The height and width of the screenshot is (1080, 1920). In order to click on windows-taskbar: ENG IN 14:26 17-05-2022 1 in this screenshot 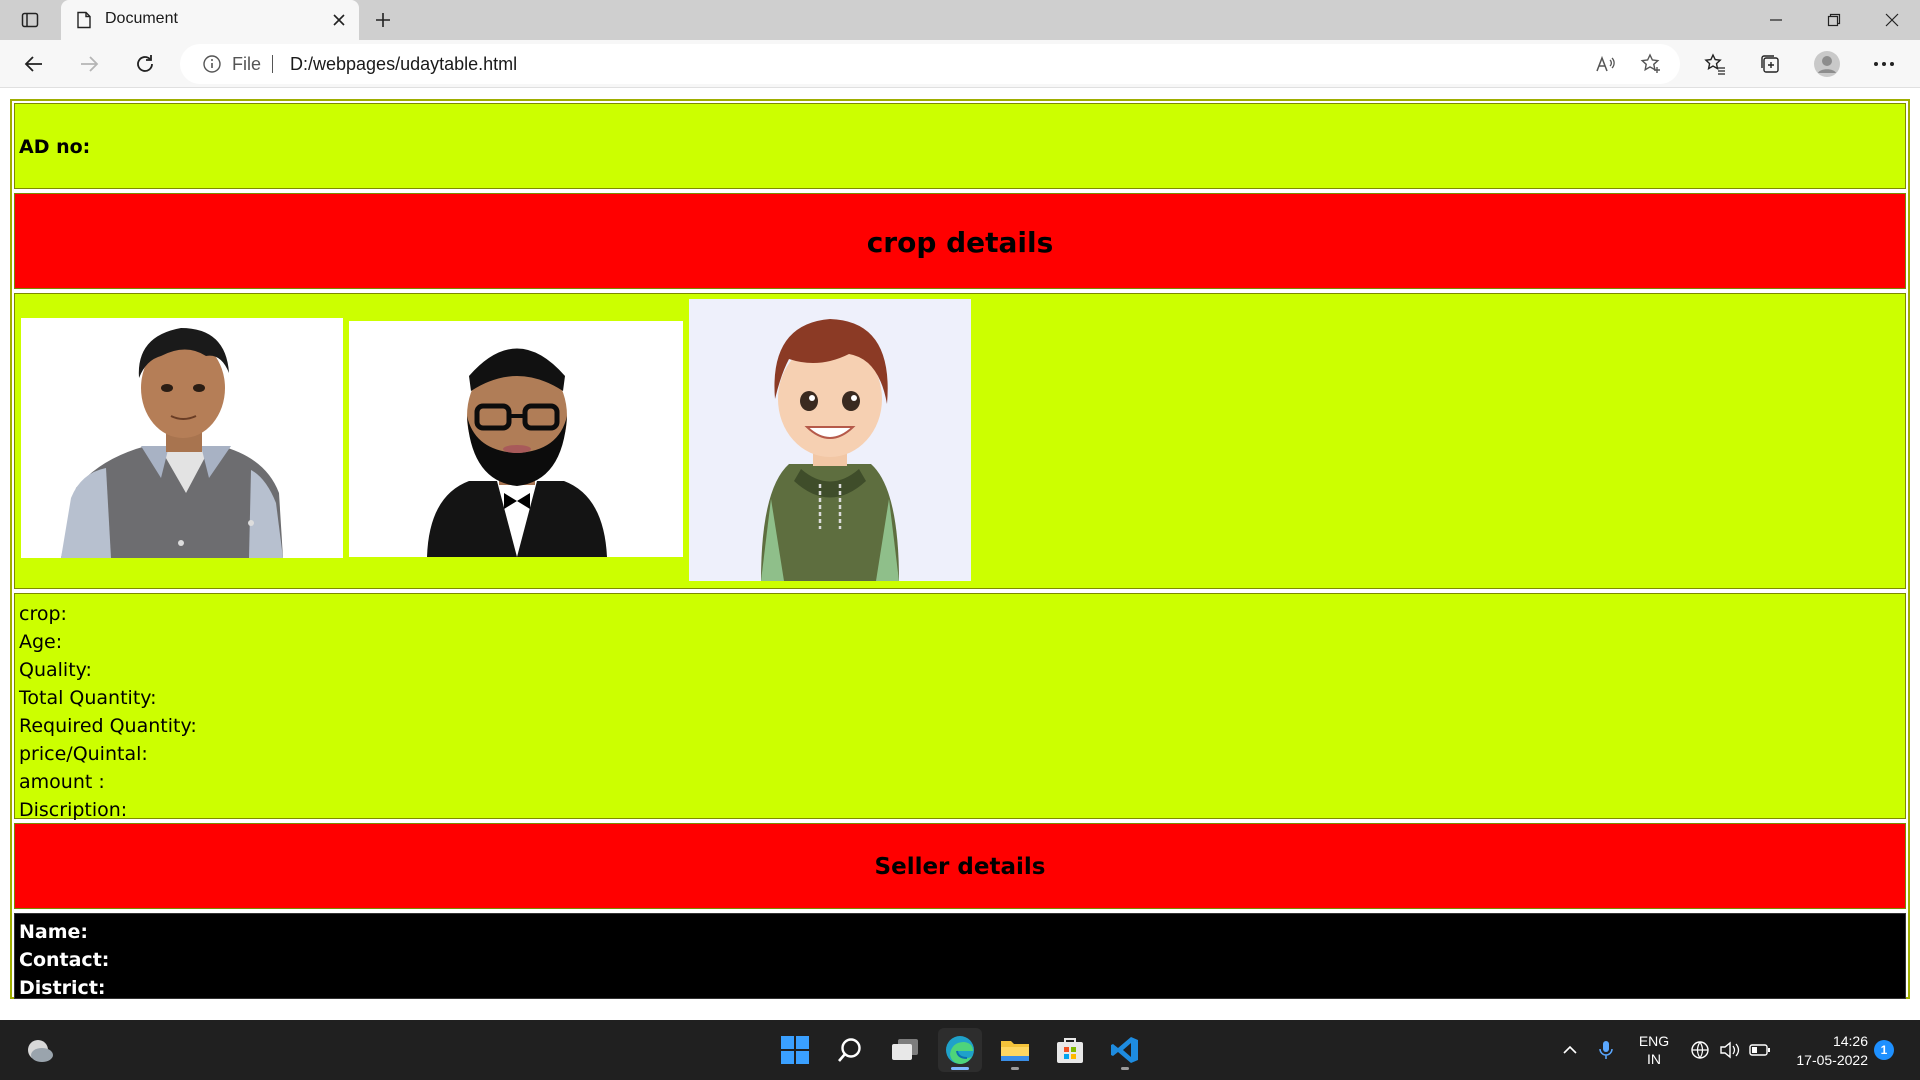, I will do `click(960, 1050)`.